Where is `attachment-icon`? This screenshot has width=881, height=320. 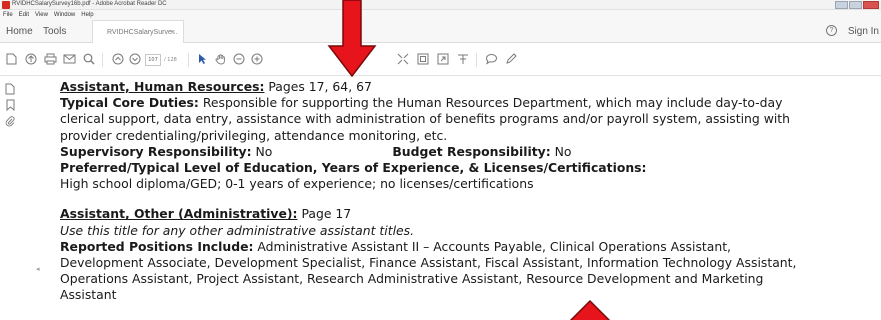 attachment-icon is located at coordinates (10, 121).